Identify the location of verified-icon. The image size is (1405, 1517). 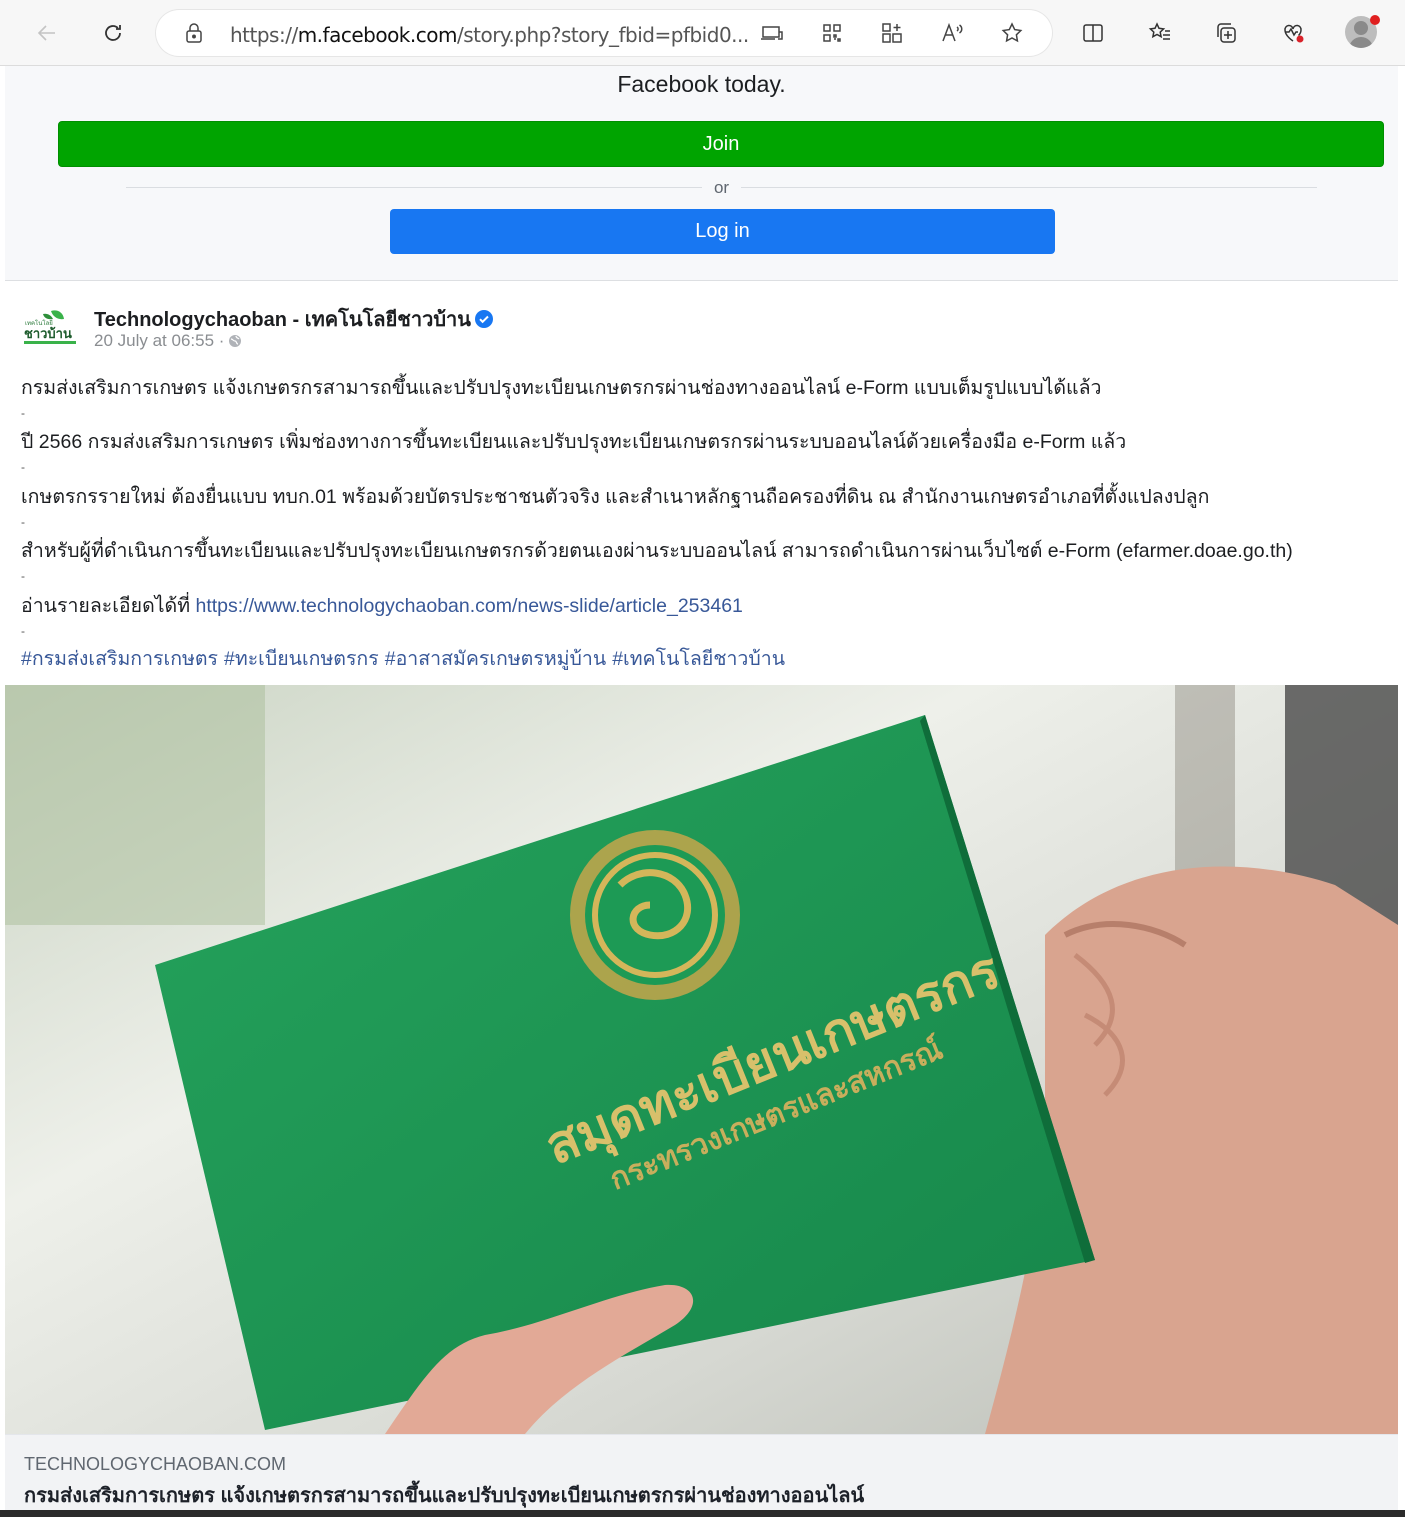
(483, 319).